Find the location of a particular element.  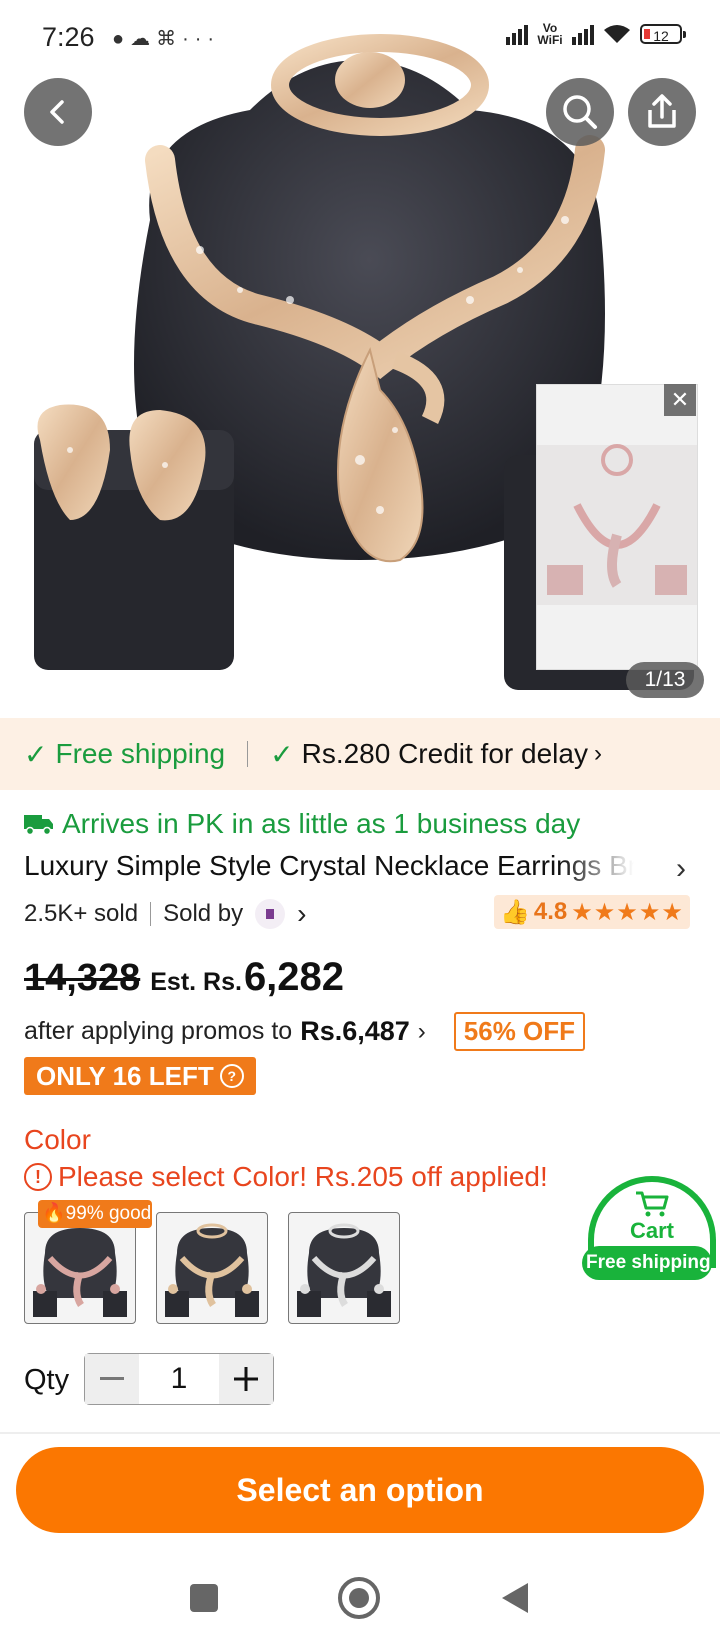

floating-thumbnail is located at coordinates (617, 527).